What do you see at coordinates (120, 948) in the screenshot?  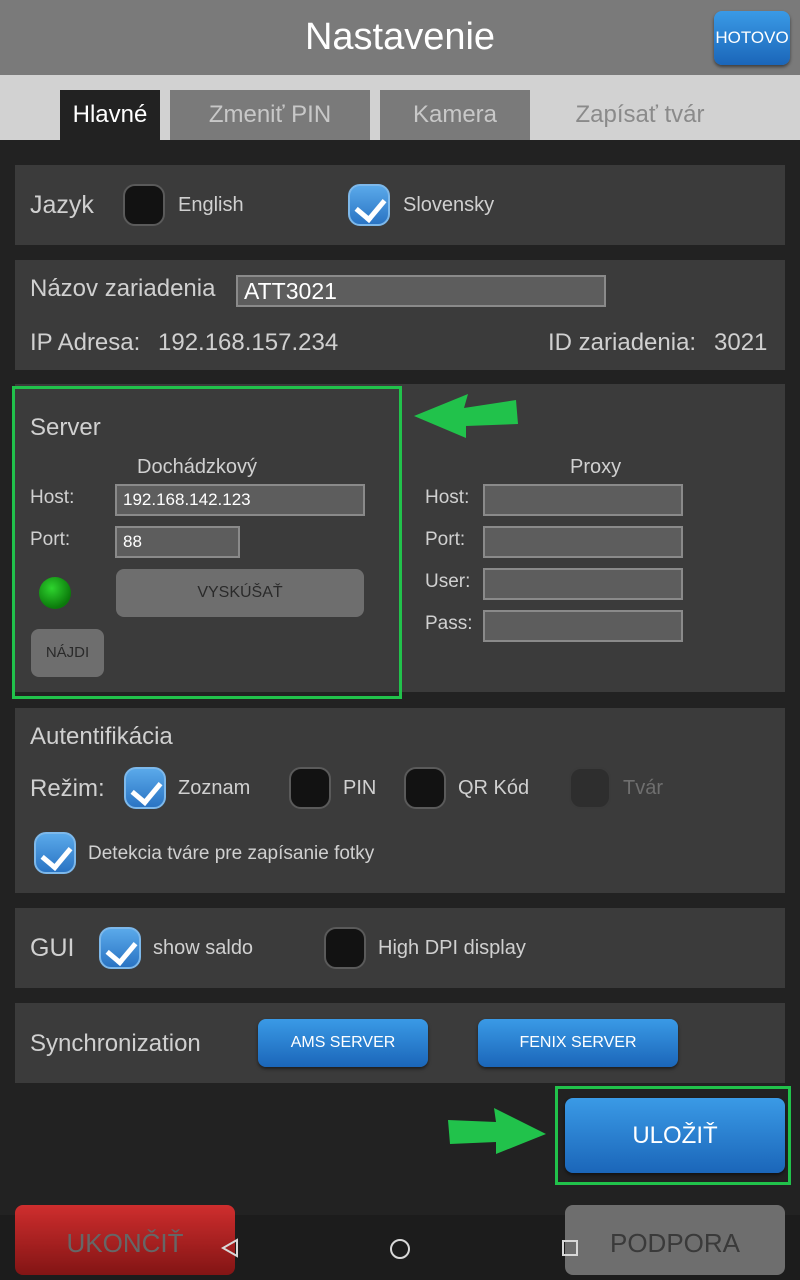 I see `show-saldo-checkbox` at bounding box center [120, 948].